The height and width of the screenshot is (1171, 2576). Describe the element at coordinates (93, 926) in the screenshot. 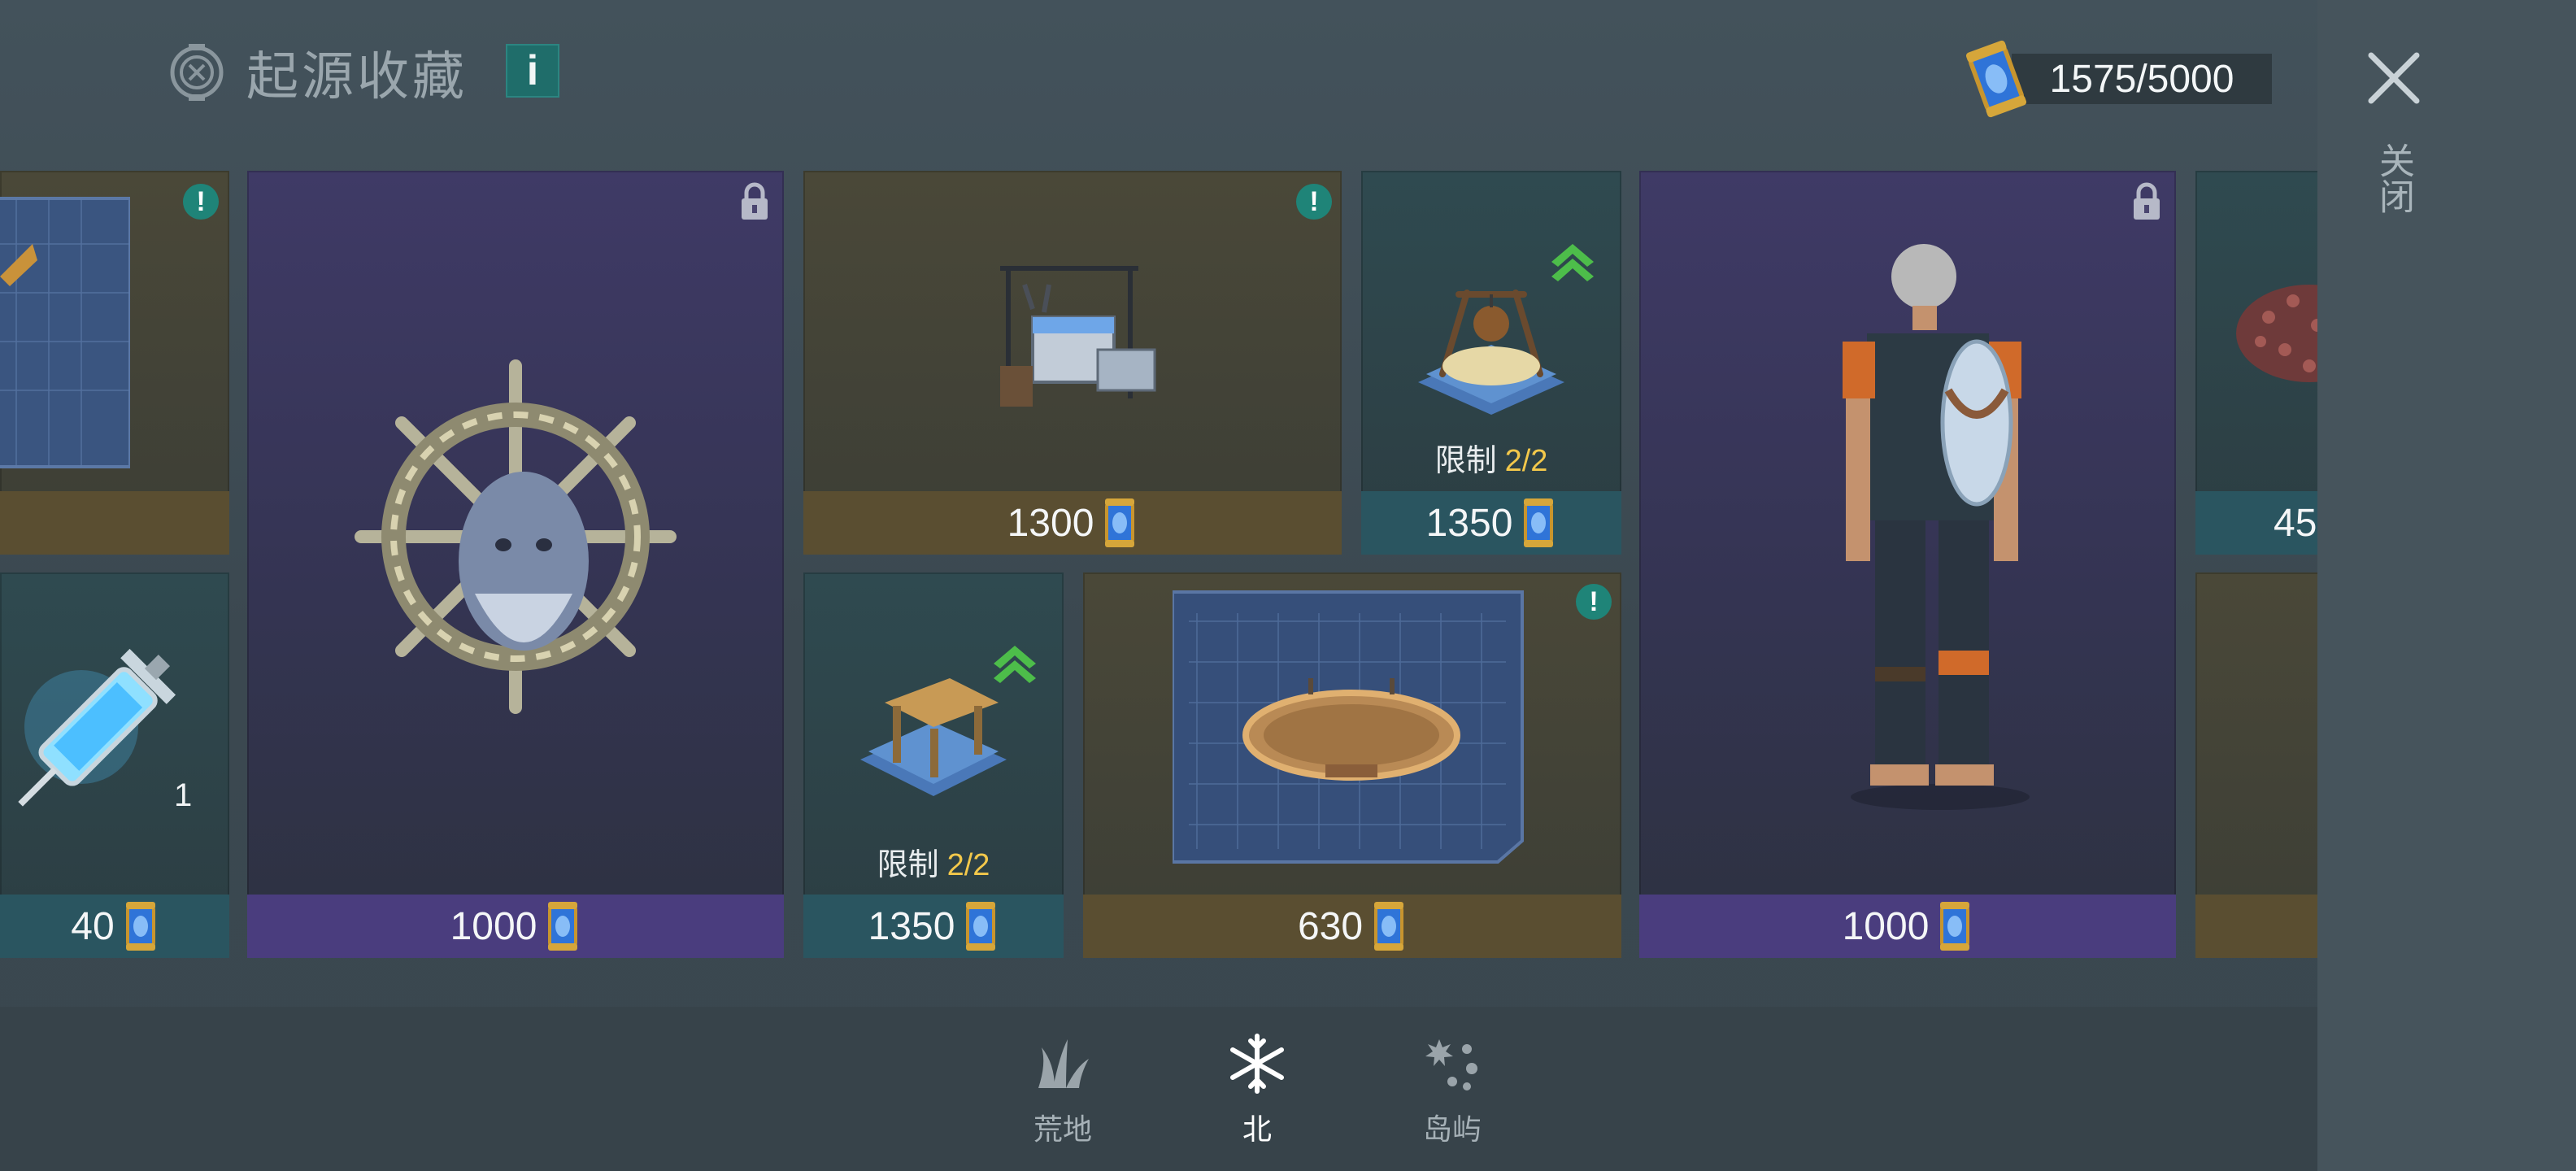

I see `price-value: 40` at that location.